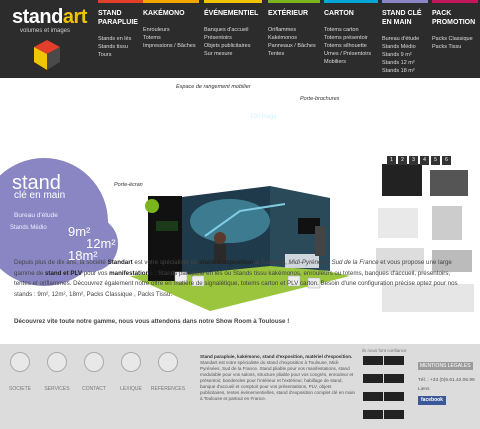 The height and width of the screenshot is (429, 480). What do you see at coordinates (171, 30) in the screenshot?
I see `nav-link: Enrouleurs` at bounding box center [171, 30].